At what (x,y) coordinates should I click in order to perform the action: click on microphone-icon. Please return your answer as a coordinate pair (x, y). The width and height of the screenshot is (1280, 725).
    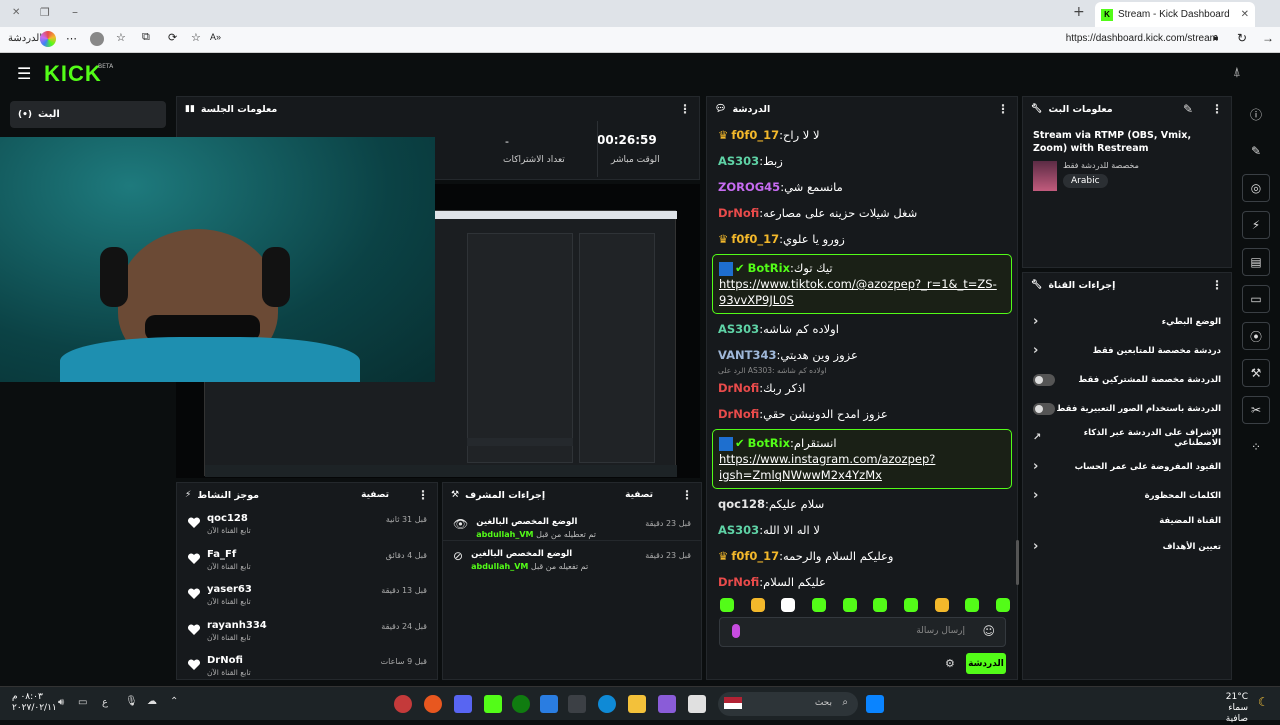
    Looking at the image, I should click on (736, 631).